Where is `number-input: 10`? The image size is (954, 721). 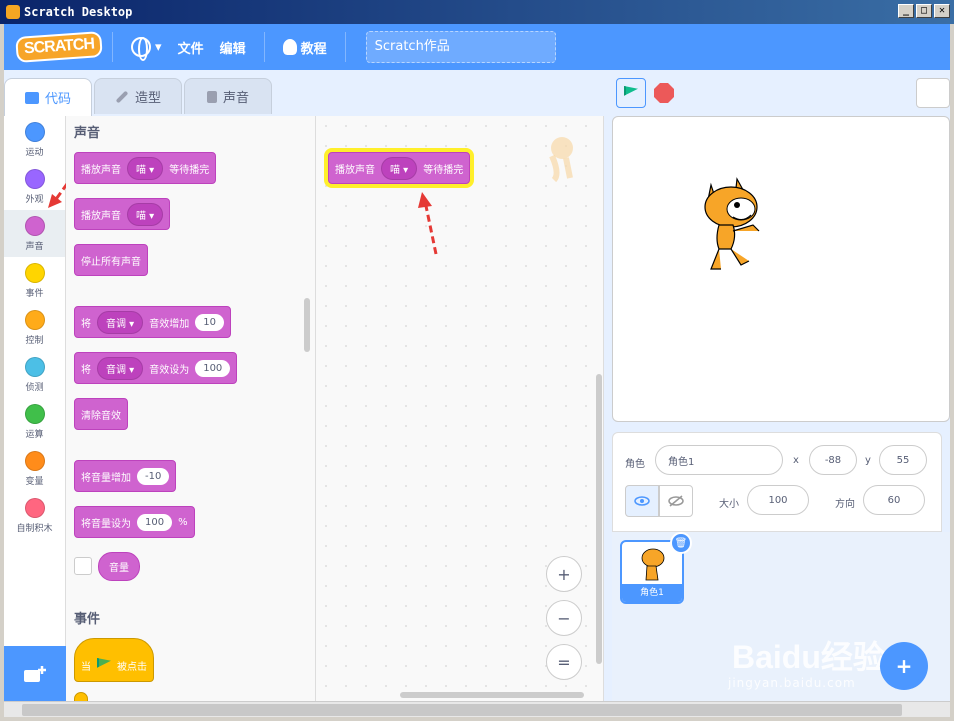
number-input: 10 is located at coordinates (209, 322).